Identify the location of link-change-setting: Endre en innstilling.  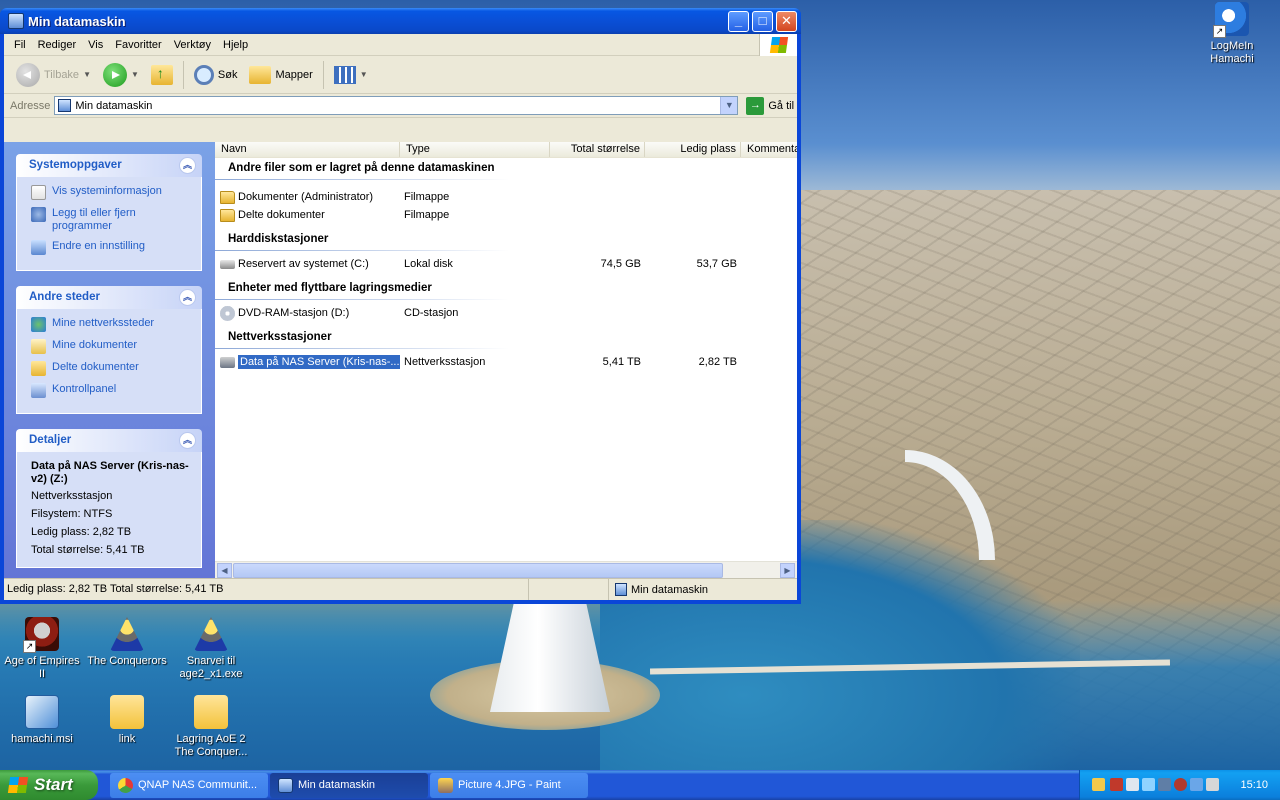
(112, 247).